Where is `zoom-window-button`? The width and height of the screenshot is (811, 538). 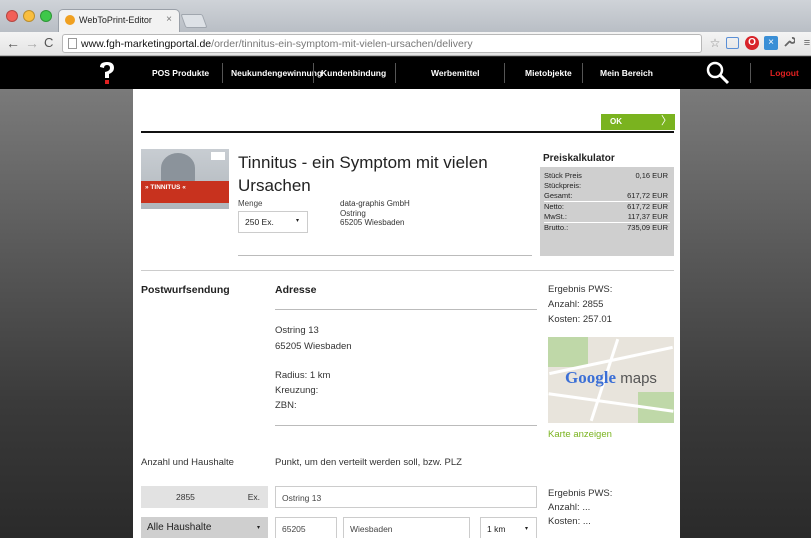 zoom-window-button is located at coordinates (46, 16).